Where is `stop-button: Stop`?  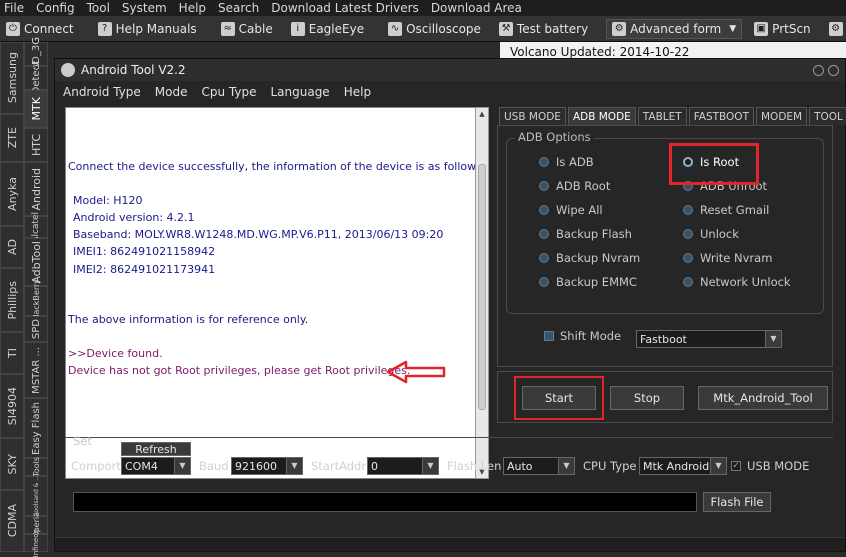
stop-button: Stop is located at coordinates (647, 398).